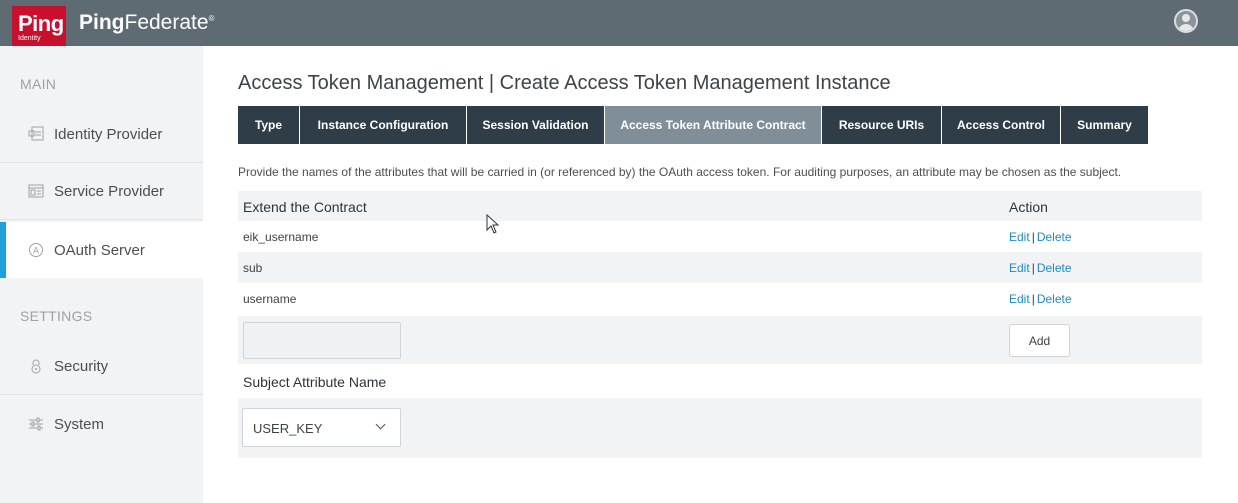 Image resolution: width=1238 pixels, height=503 pixels. What do you see at coordinates (79, 424) in the screenshot?
I see `sidebar-item-label: System` at bounding box center [79, 424].